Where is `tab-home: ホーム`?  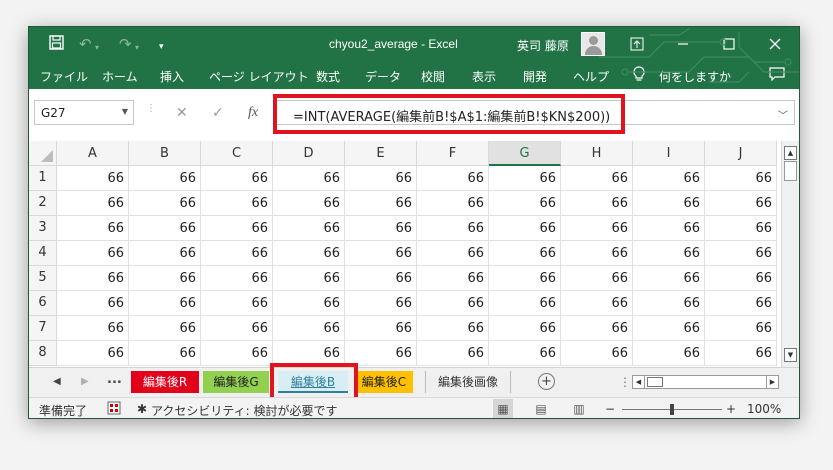 tab-home: ホーム is located at coordinates (120, 76).